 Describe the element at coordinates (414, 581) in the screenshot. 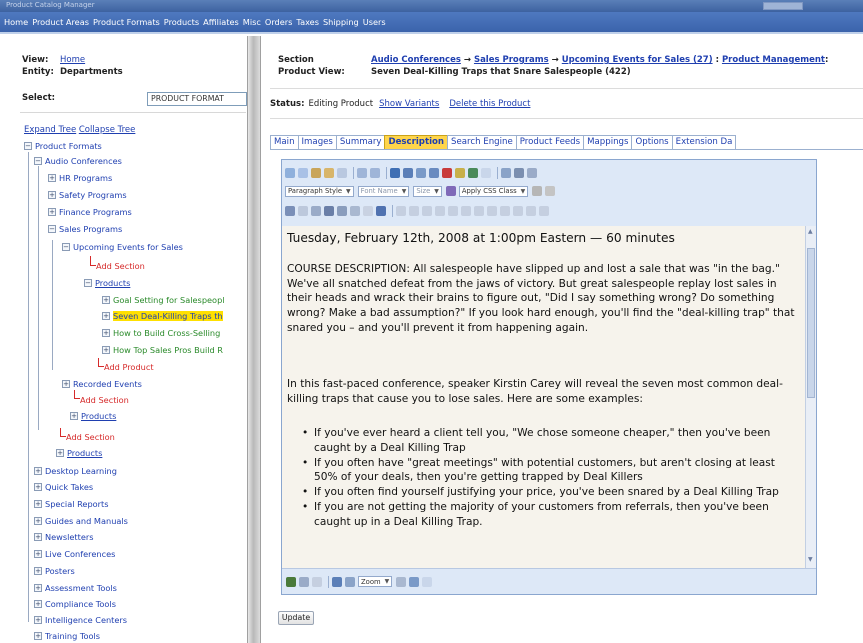

I see `stats-icon` at that location.